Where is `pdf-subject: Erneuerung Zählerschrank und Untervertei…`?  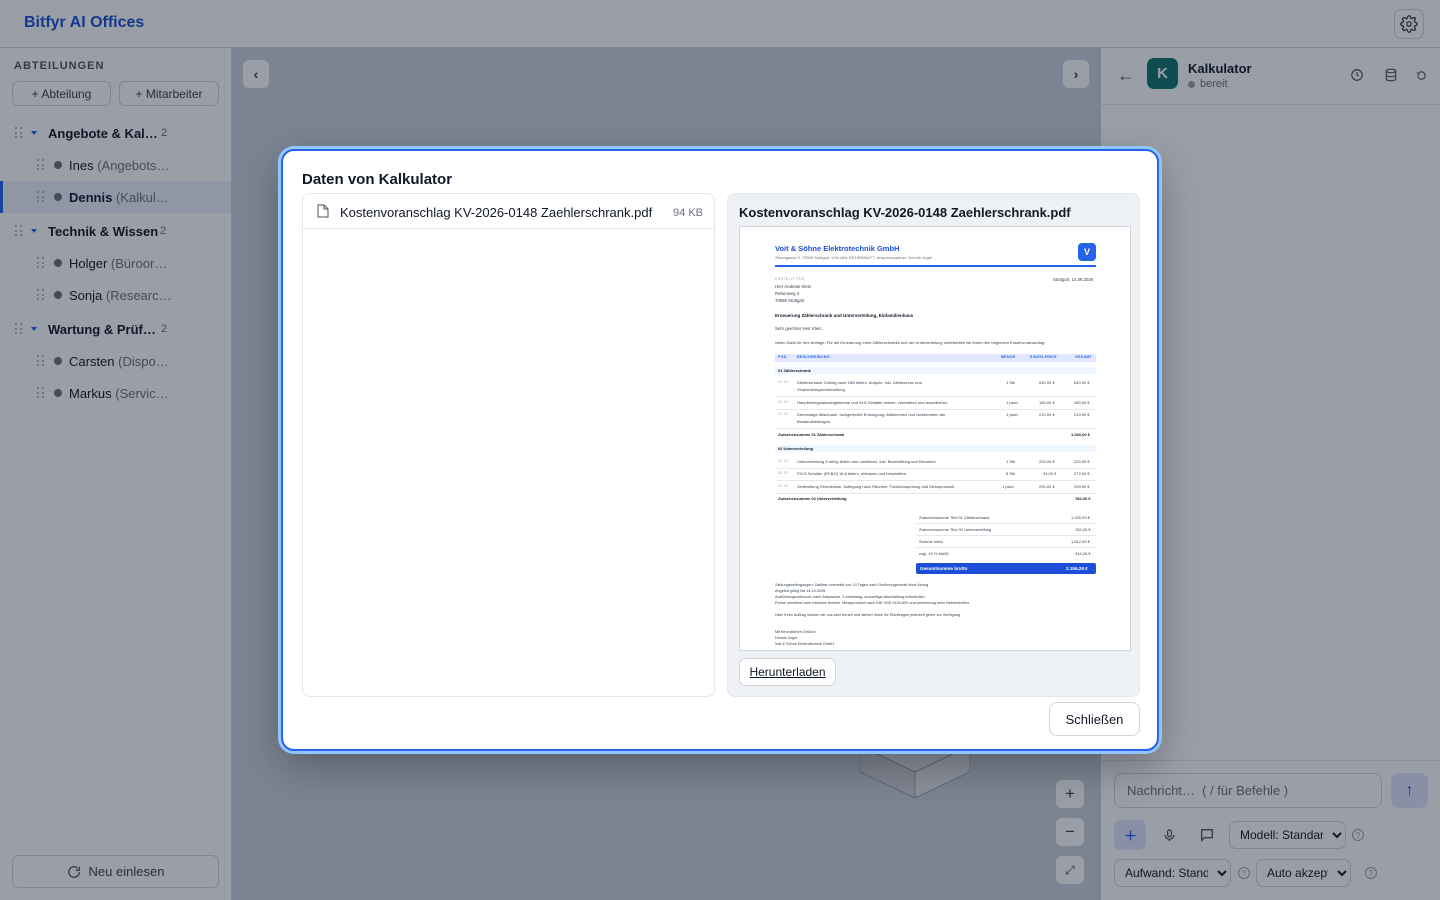
pdf-subject: Erneuerung Zählerschrank und Untervertei… is located at coordinates (844, 315).